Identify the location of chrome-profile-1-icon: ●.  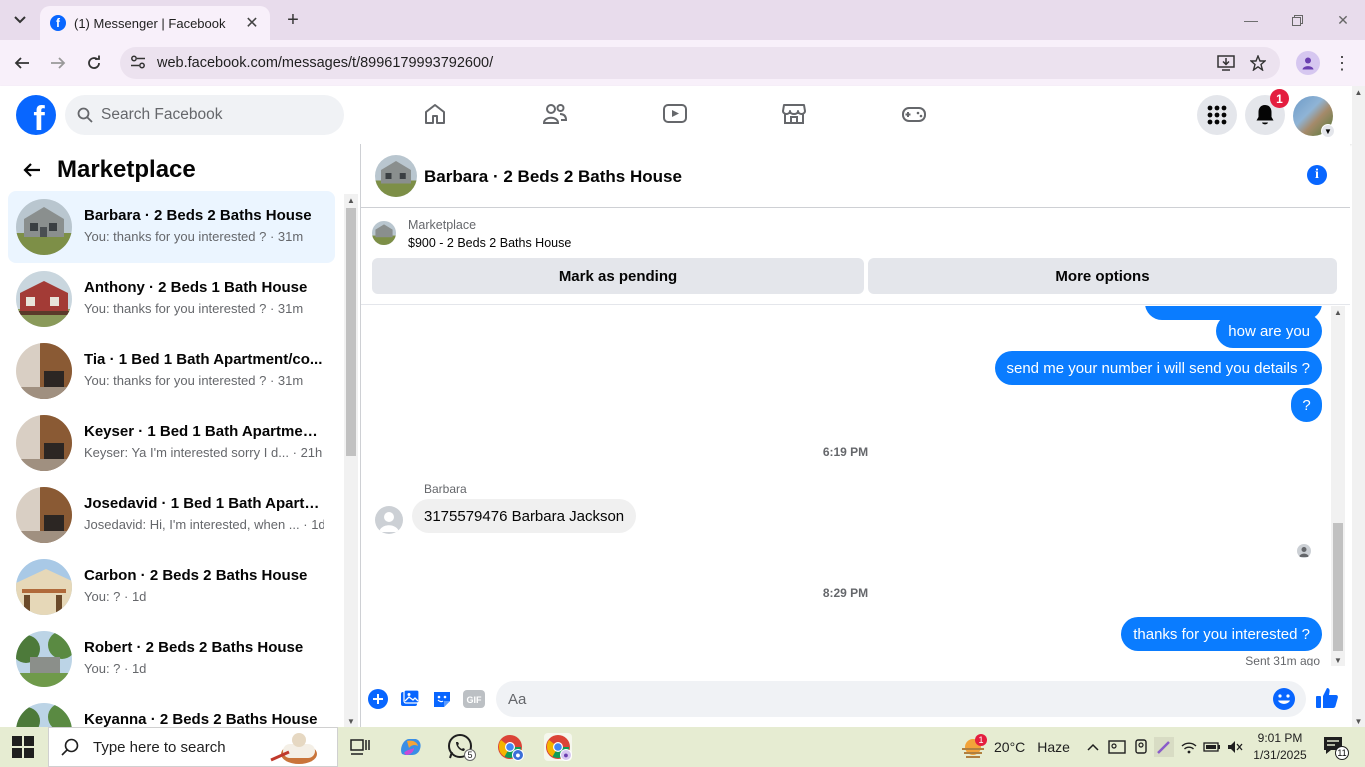
(510, 747).